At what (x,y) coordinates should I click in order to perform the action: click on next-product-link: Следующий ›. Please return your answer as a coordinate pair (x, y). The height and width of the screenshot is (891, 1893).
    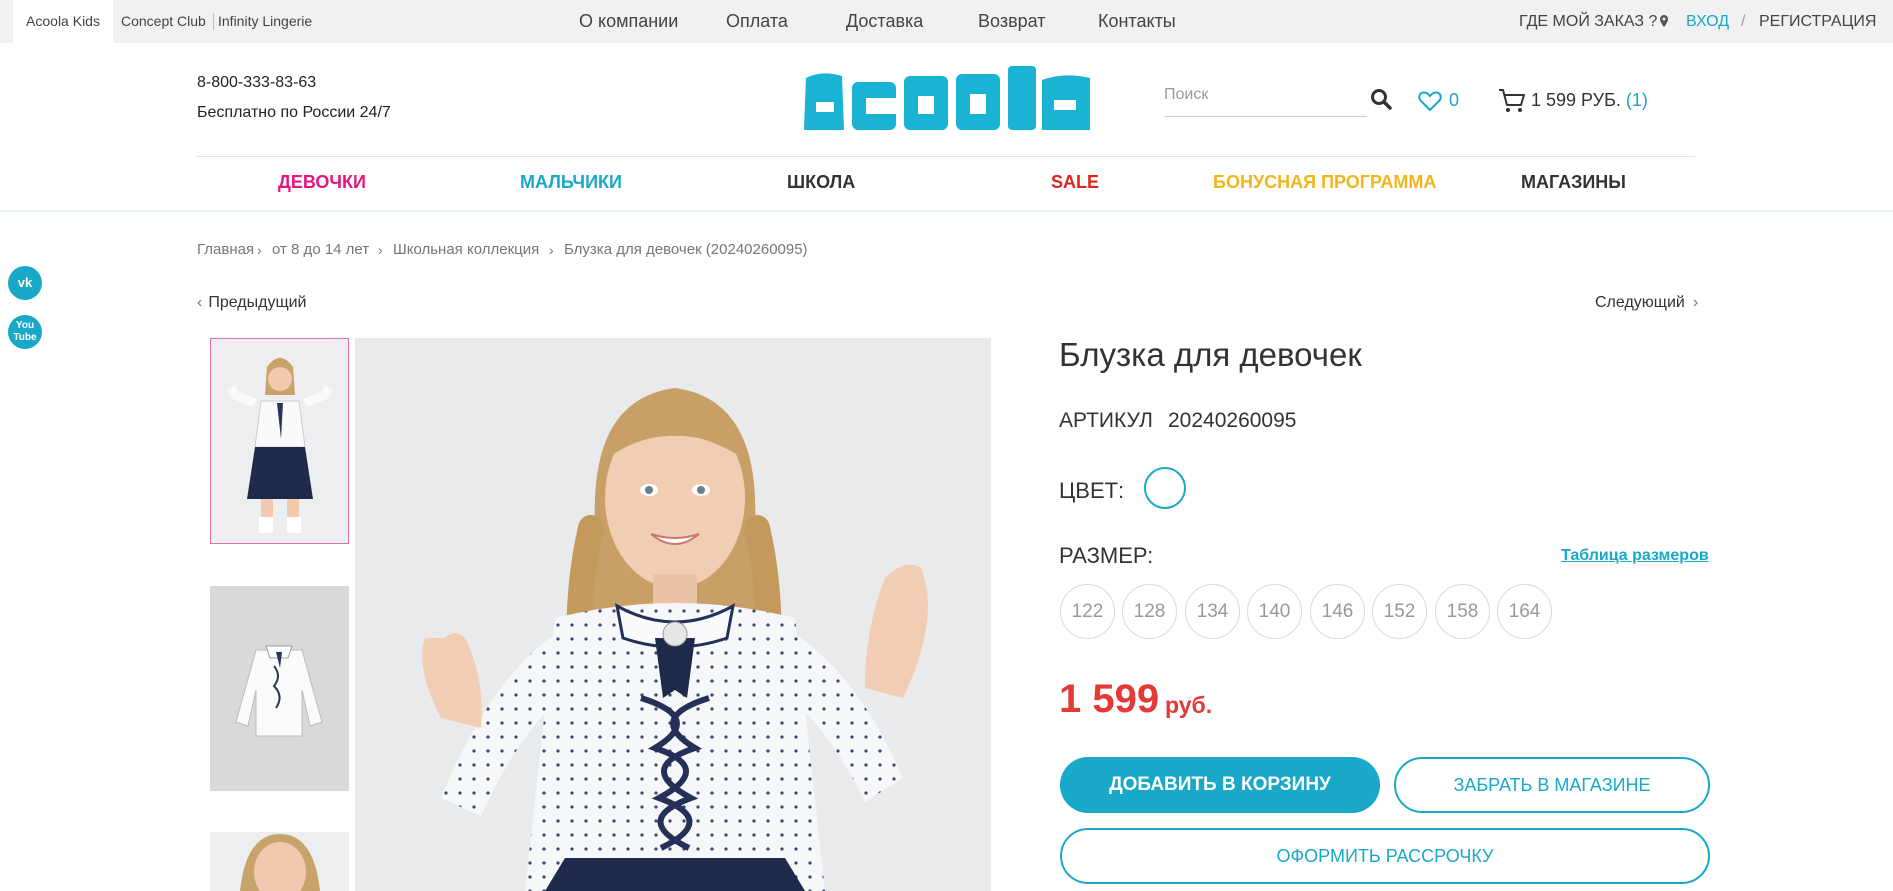
    Looking at the image, I should click on (1646, 303).